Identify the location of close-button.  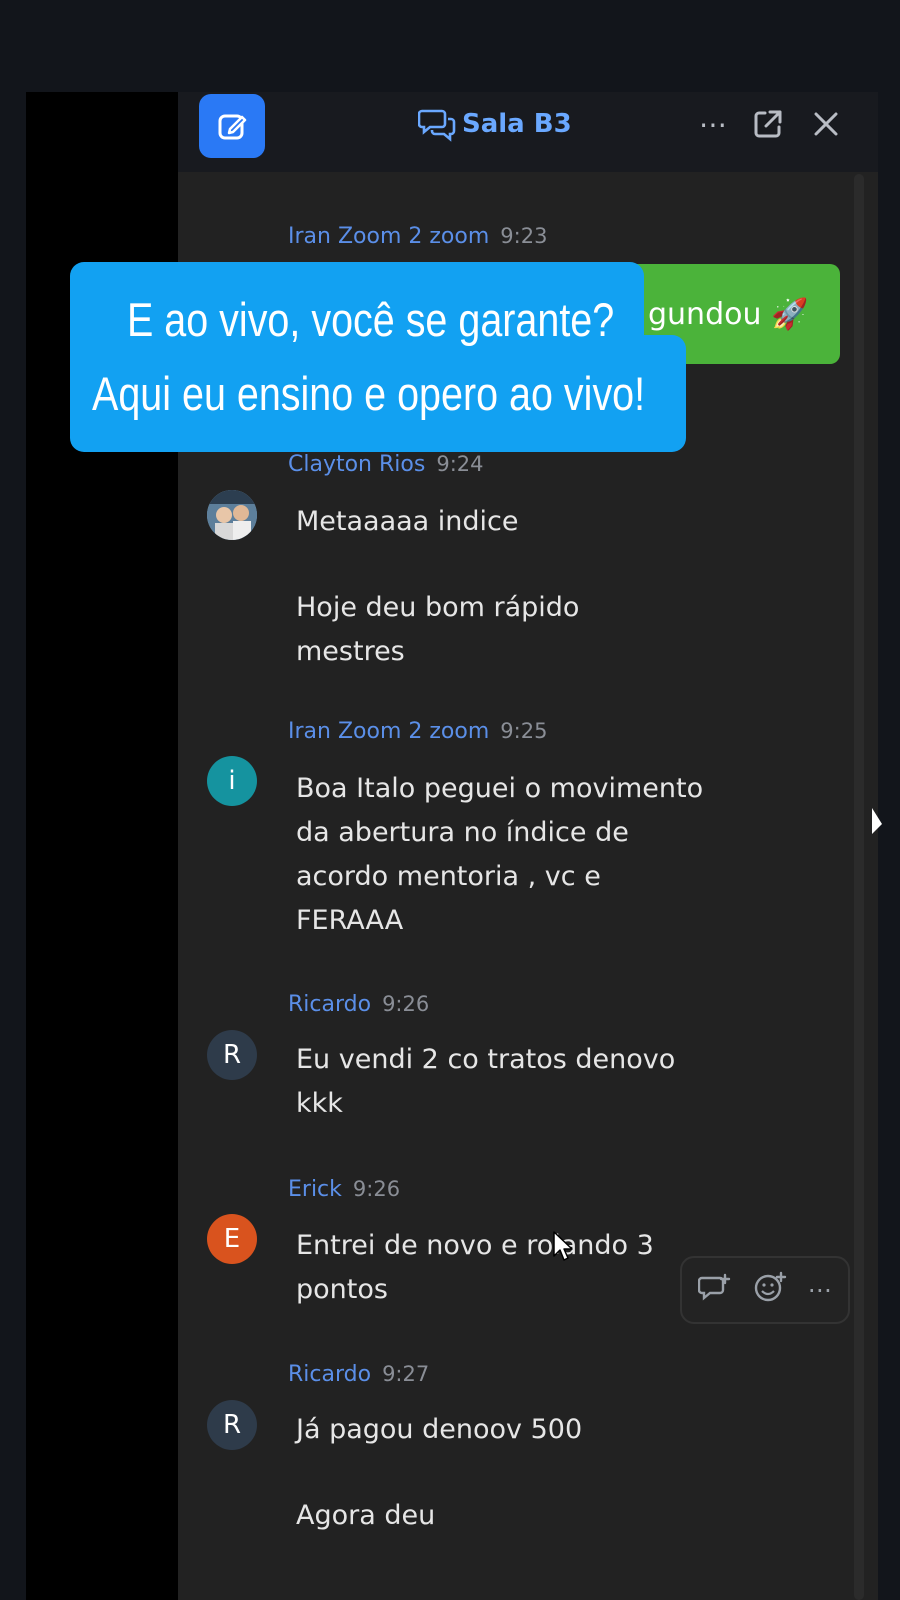
(826, 124).